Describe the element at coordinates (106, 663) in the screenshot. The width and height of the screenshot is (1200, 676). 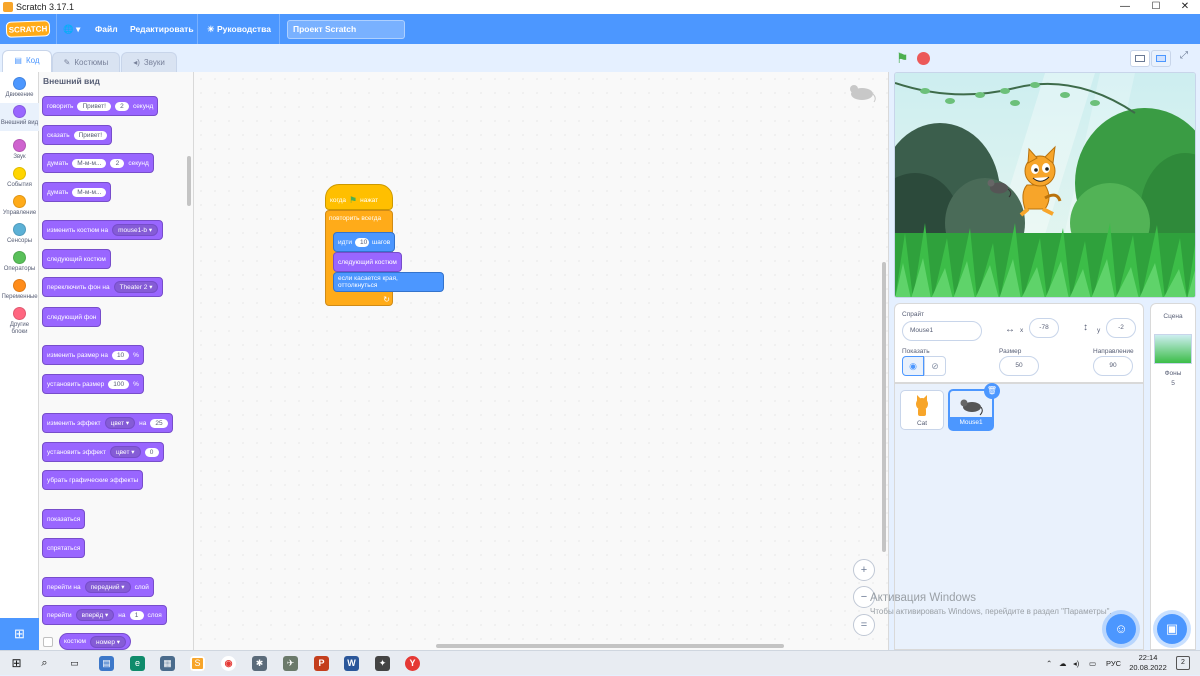
I see `taskbar-app-explorer: ▤` at that location.